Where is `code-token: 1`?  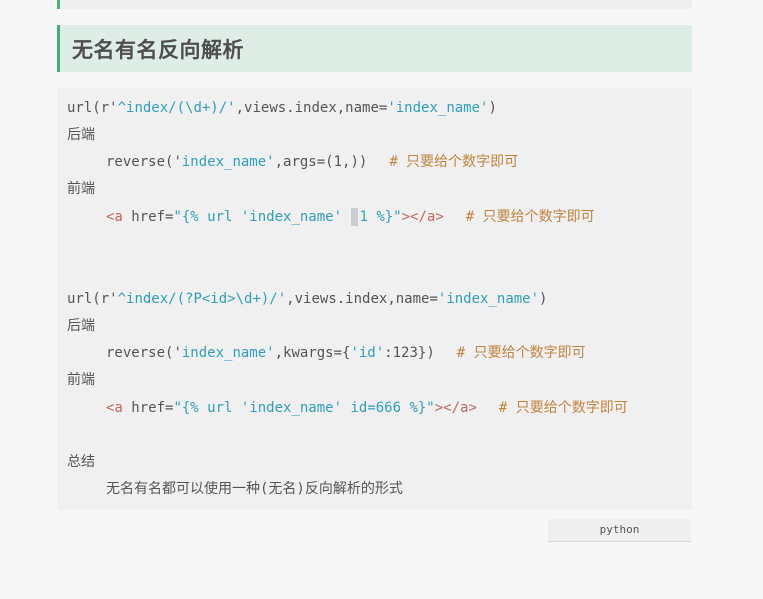 code-token: 1 is located at coordinates (363, 217).